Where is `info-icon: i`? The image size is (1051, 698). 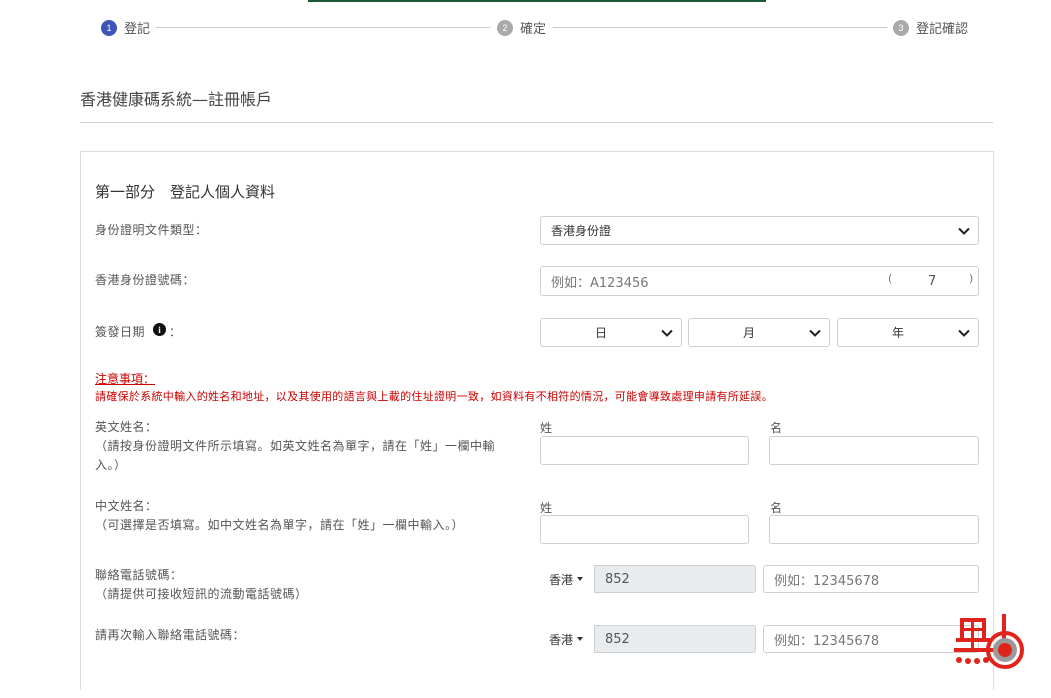 info-icon: i is located at coordinates (159, 329).